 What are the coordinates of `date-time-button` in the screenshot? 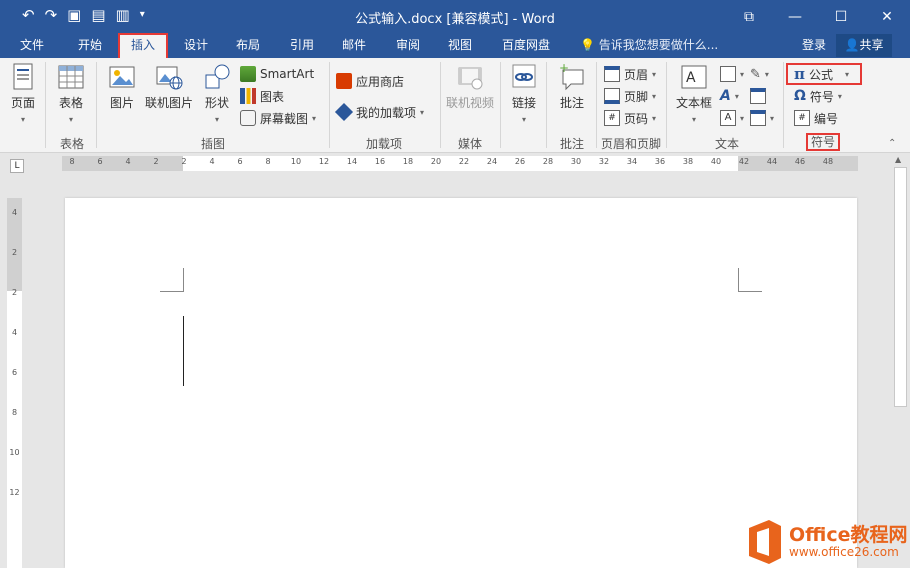 It's located at (758, 96).